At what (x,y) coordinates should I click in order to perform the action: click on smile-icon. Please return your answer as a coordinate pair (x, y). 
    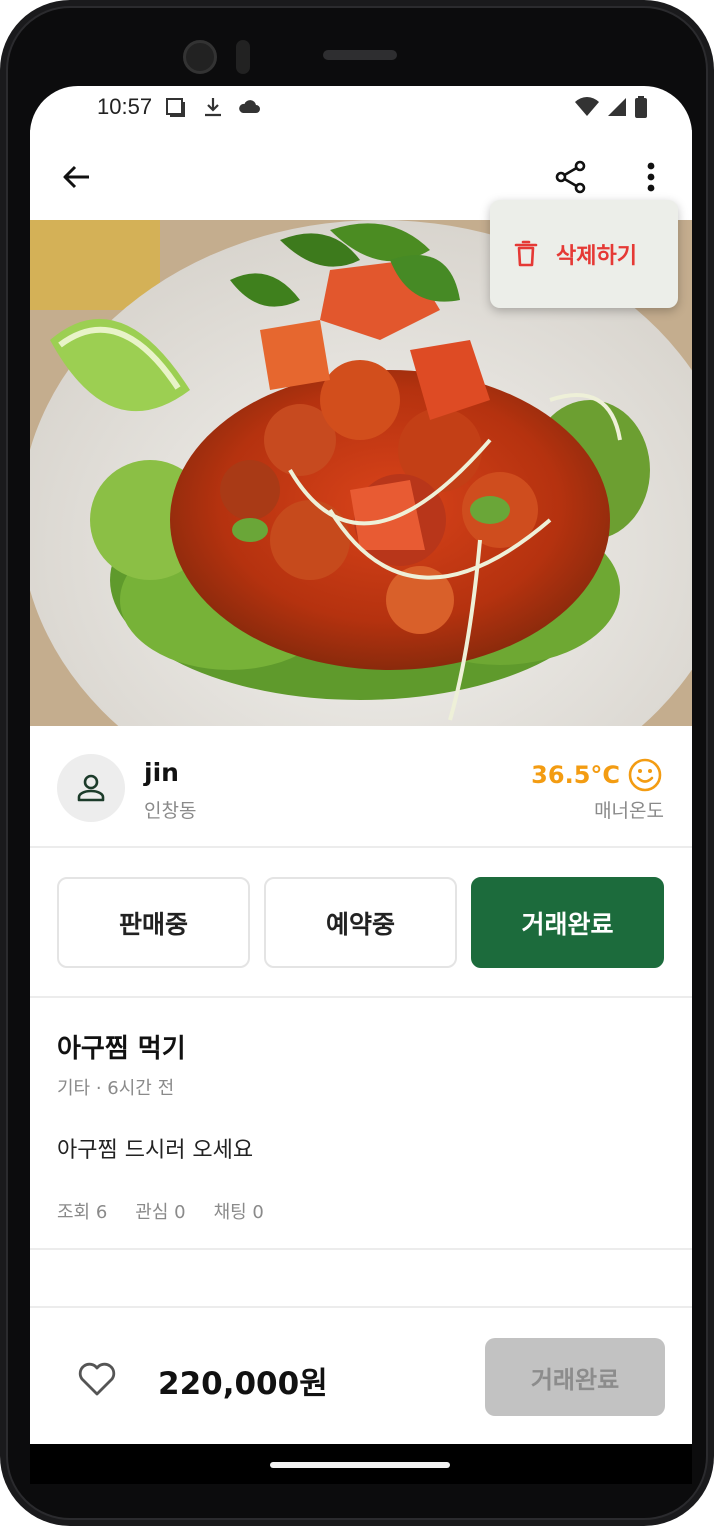
    Looking at the image, I should click on (645, 775).